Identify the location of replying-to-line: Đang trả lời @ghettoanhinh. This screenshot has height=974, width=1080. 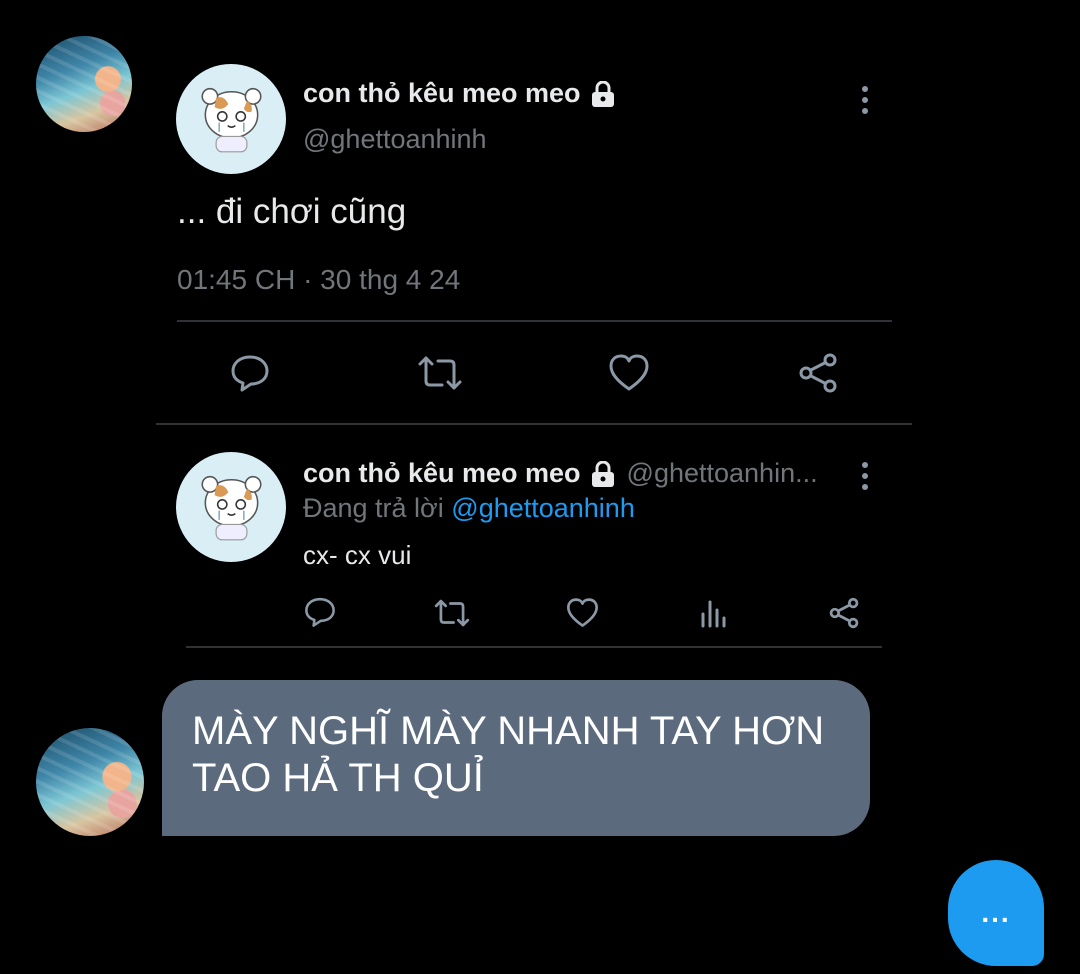
(469, 508).